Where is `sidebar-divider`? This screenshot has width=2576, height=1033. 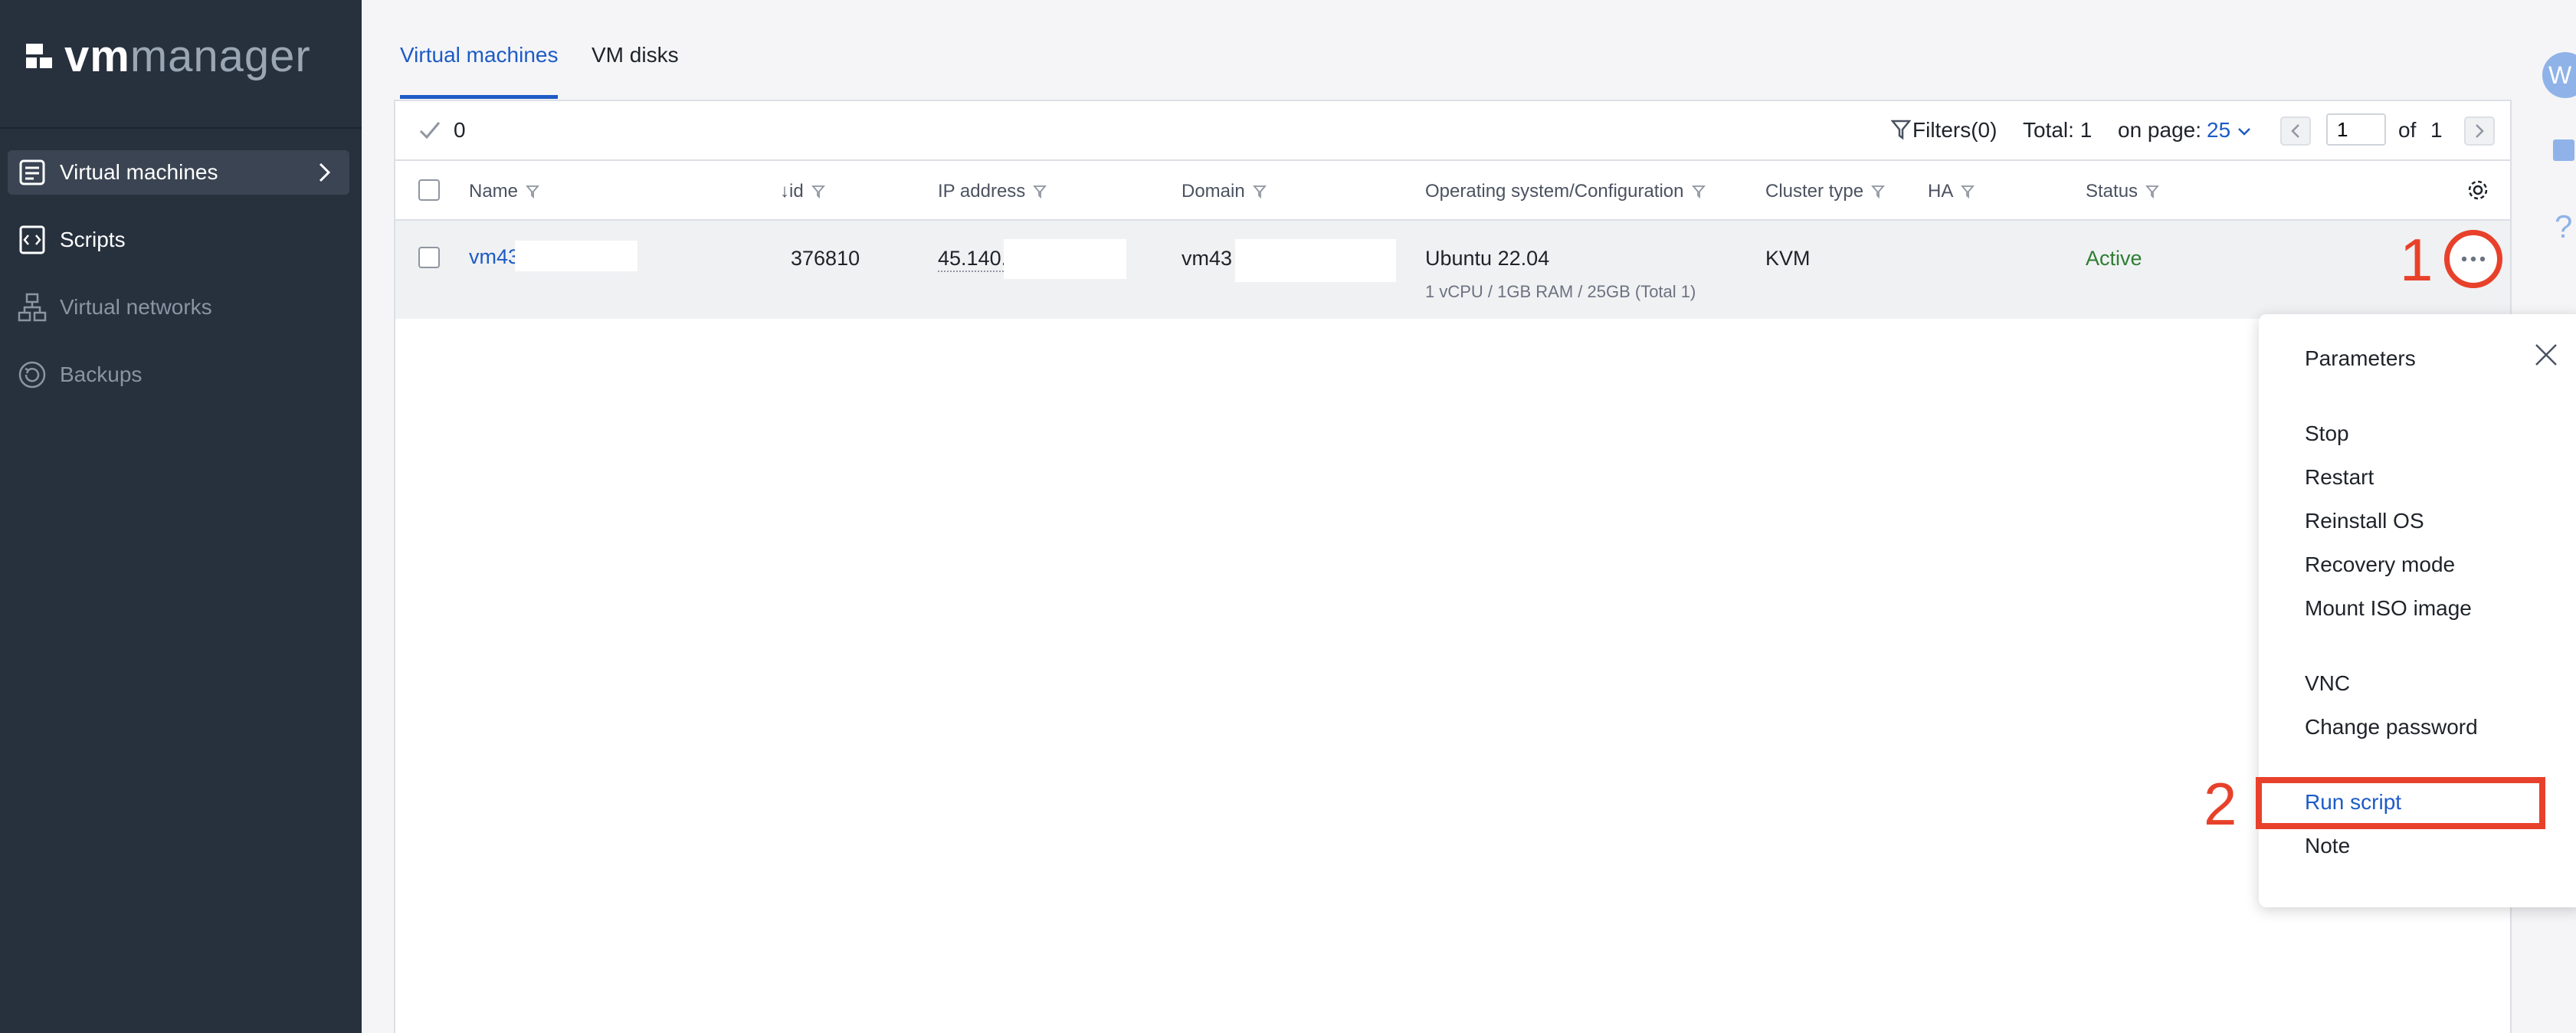
sidebar-divider is located at coordinates (181, 128).